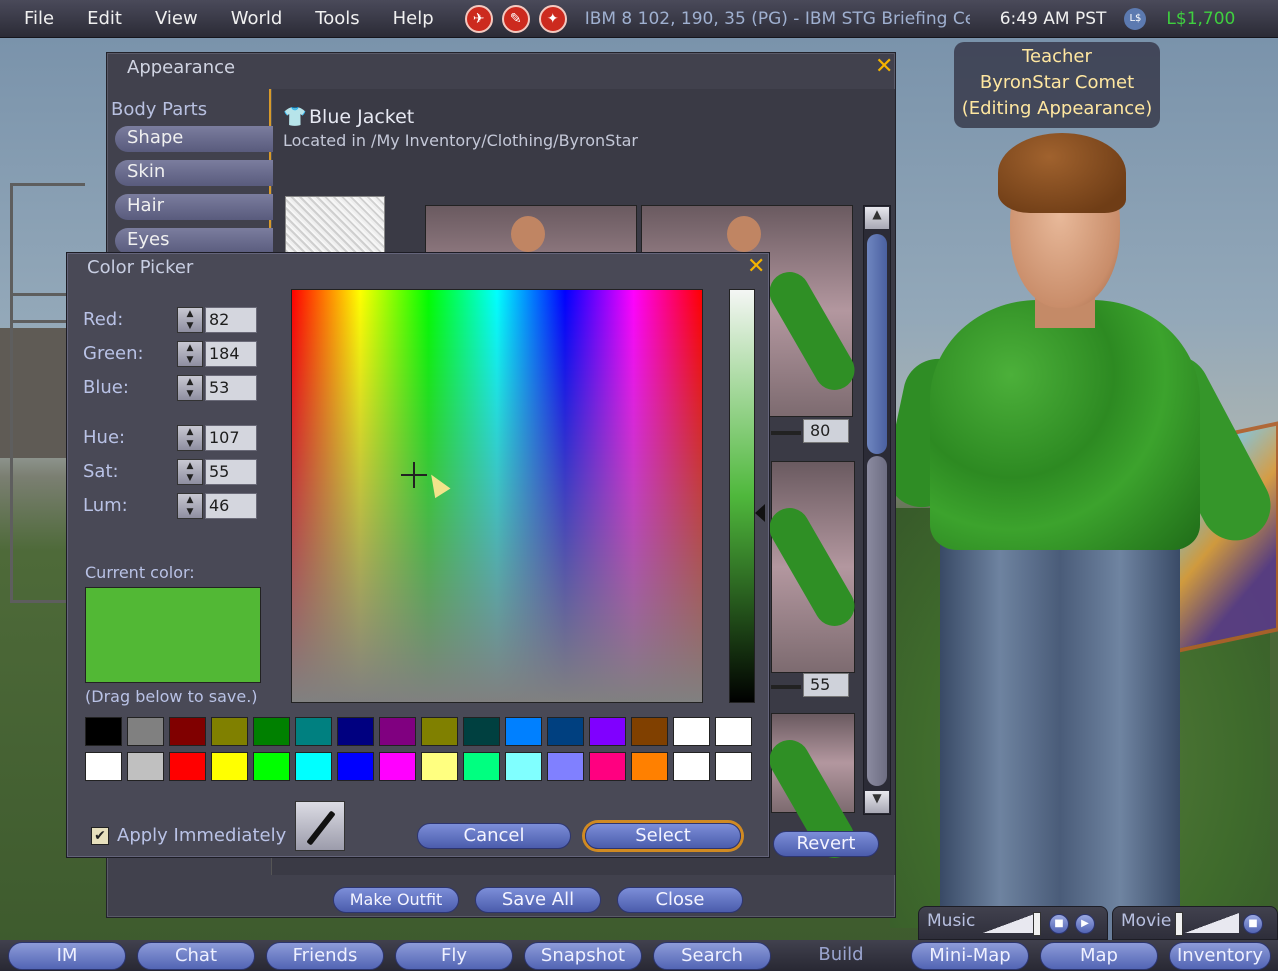 This screenshot has width=1278, height=971. Describe the element at coordinates (877, 621) in the screenshot. I see `scroll-track` at that location.